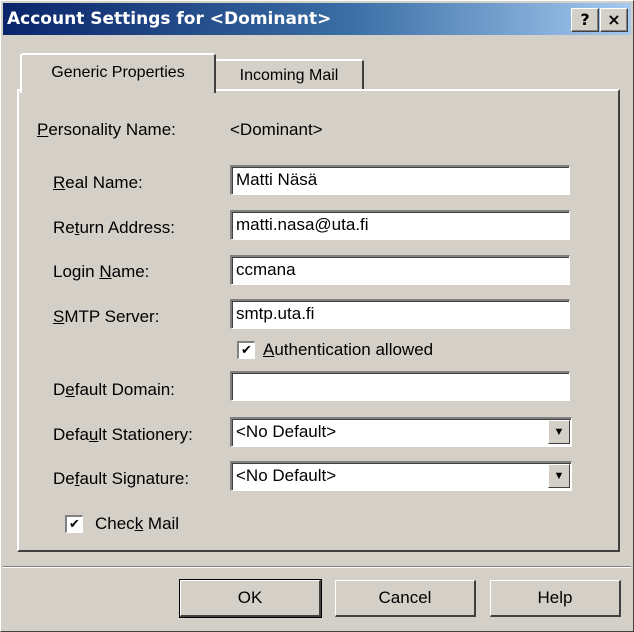 This screenshot has width=634, height=632. What do you see at coordinates (289, 75) in the screenshot?
I see `tab-incoming-mail: Incoming Mail` at bounding box center [289, 75].